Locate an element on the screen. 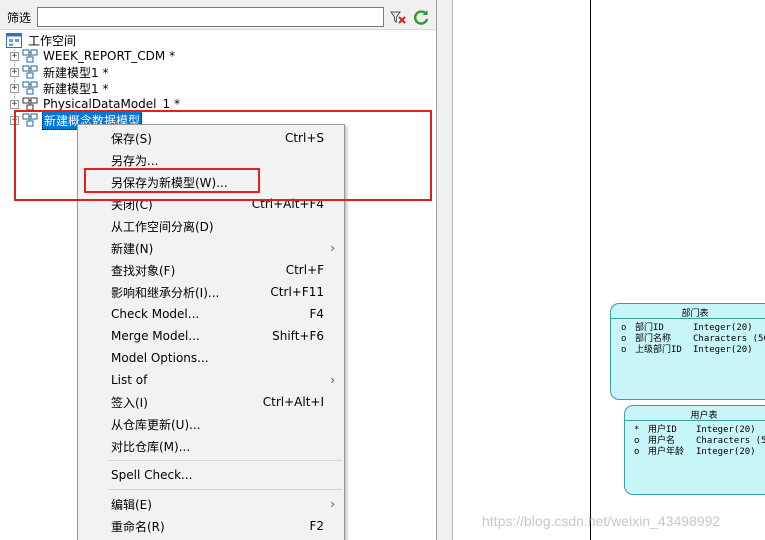 This screenshot has height=540, width=765. entity-attribute: o 上级部门ID Integer(20) is located at coordinates (687, 350).